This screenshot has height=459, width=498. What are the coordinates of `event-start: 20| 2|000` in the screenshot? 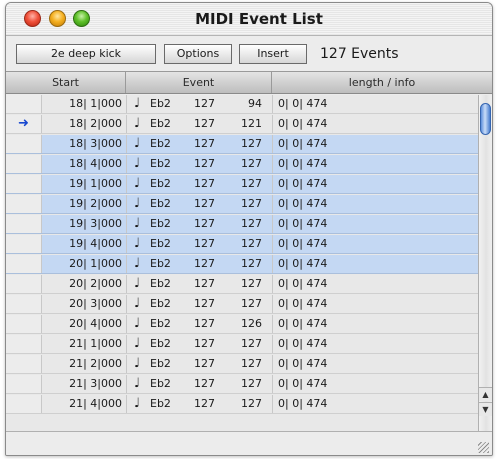 It's located at (84, 284).